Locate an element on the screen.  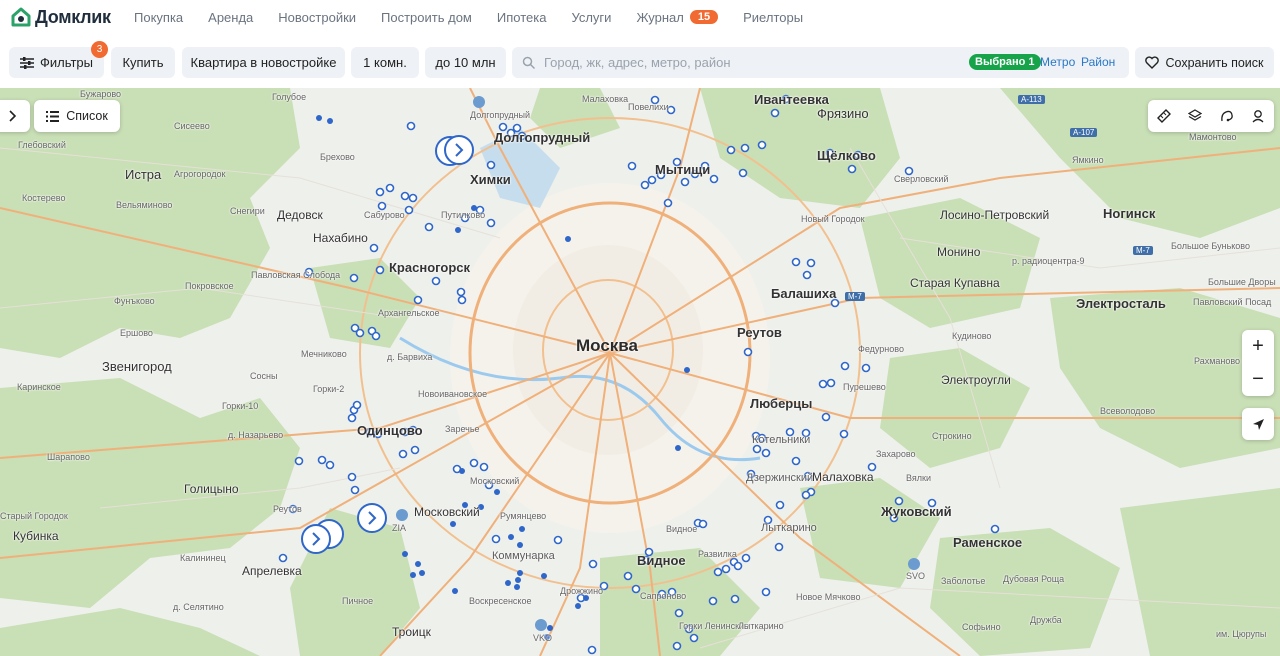
map-label-small: Захарово is located at coordinates (896, 454).